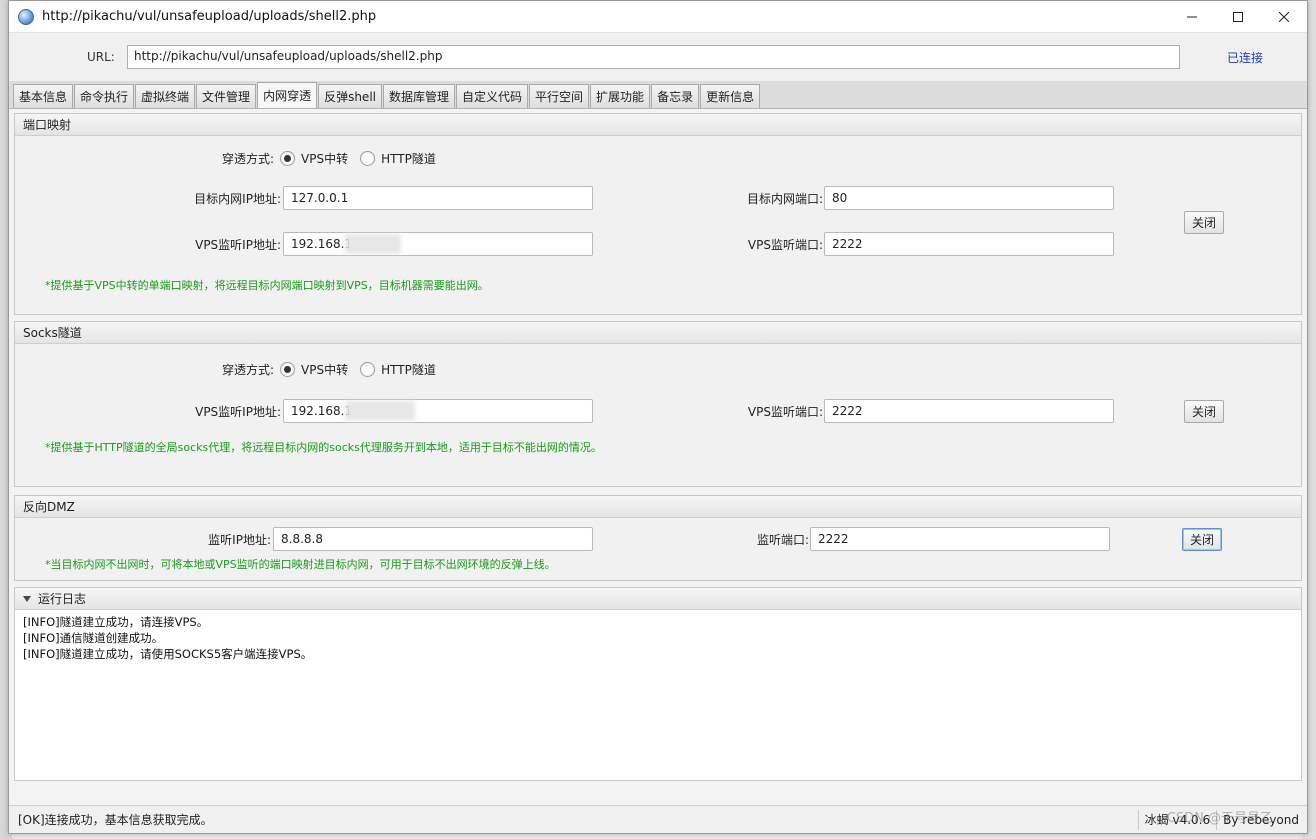 The image size is (1316, 839). I want to click on tab-reverse-shell: 反弹shell, so click(350, 96).